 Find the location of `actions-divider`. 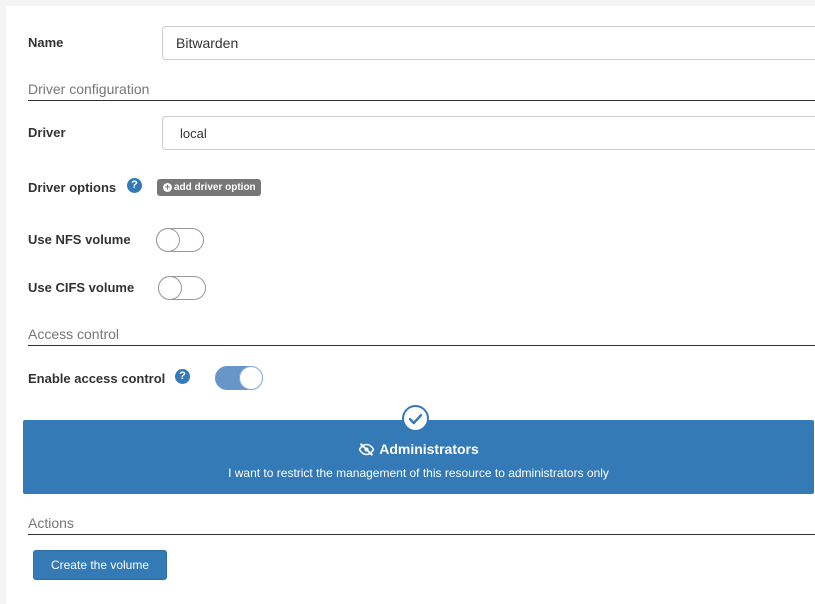

actions-divider is located at coordinates (421, 534).